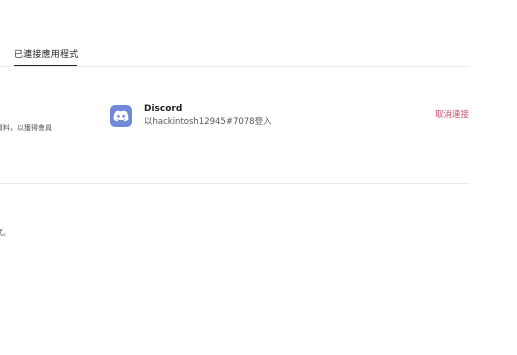 The height and width of the screenshot is (355, 517). Describe the element at coordinates (26, 128) in the screenshot. I see `left-description-text: 資料，以獲得會員` at that location.